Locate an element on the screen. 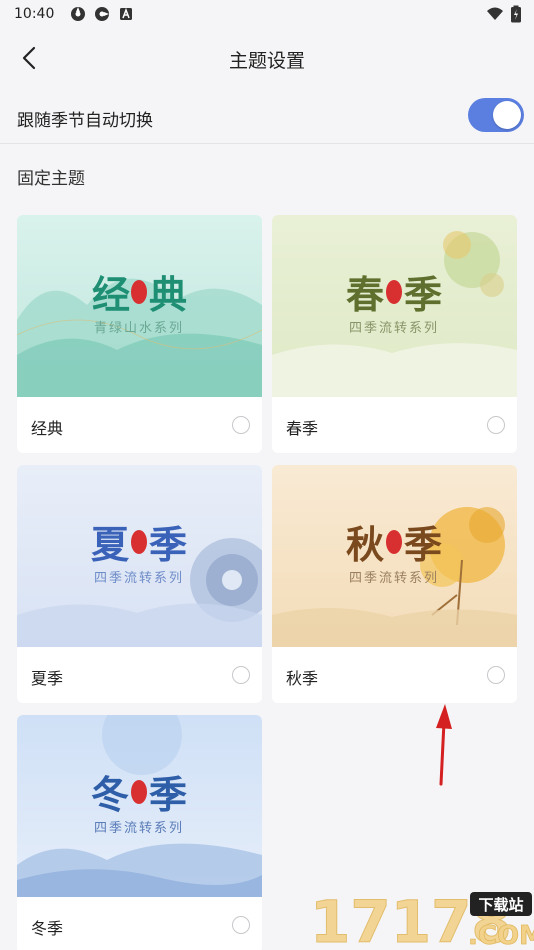  theme-name: 夏季 is located at coordinates (47, 678).